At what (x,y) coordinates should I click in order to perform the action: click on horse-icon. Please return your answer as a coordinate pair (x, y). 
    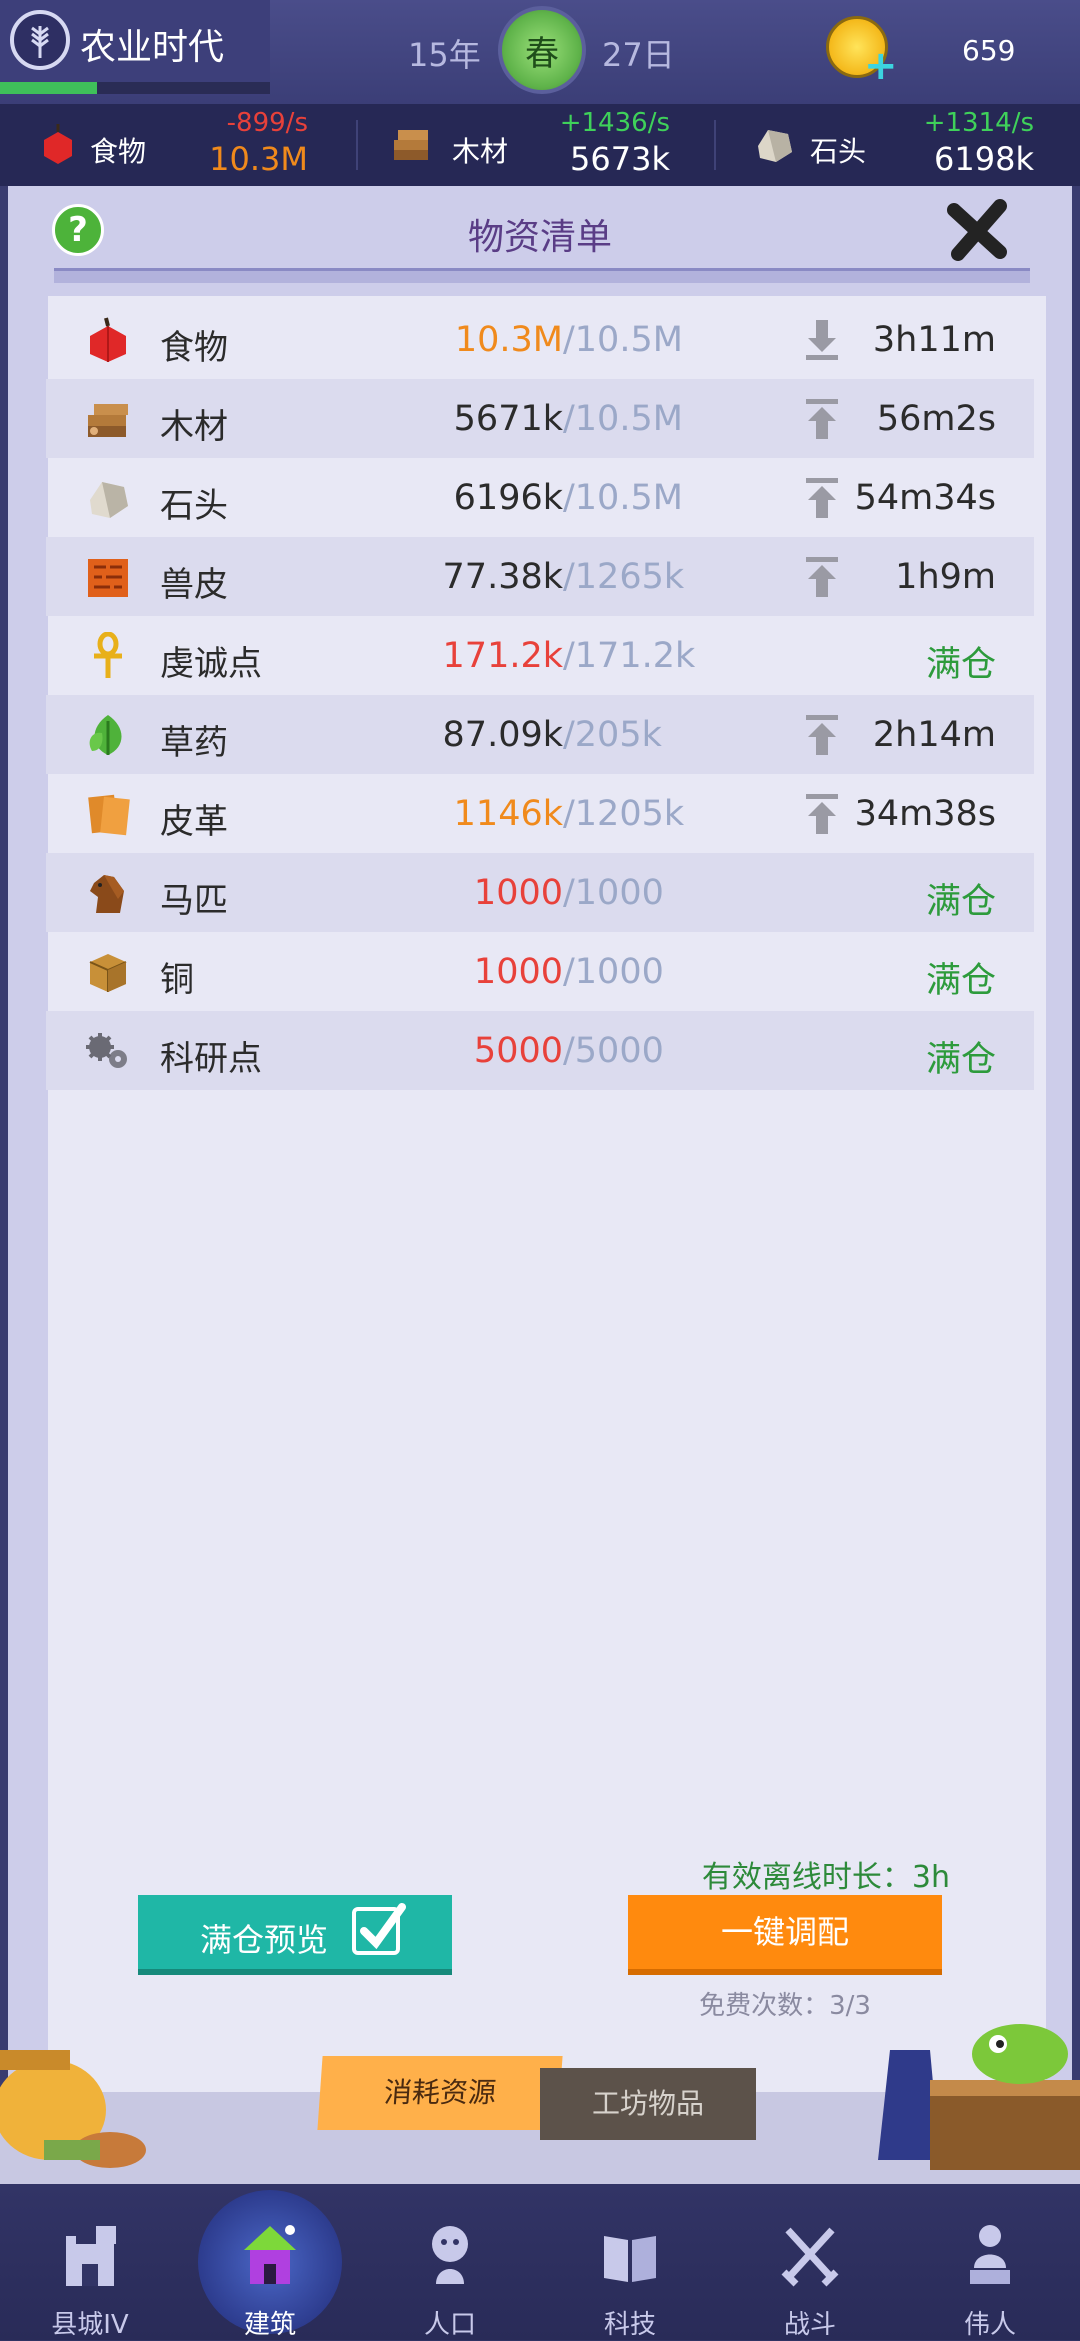
    Looking at the image, I should click on (108, 893).